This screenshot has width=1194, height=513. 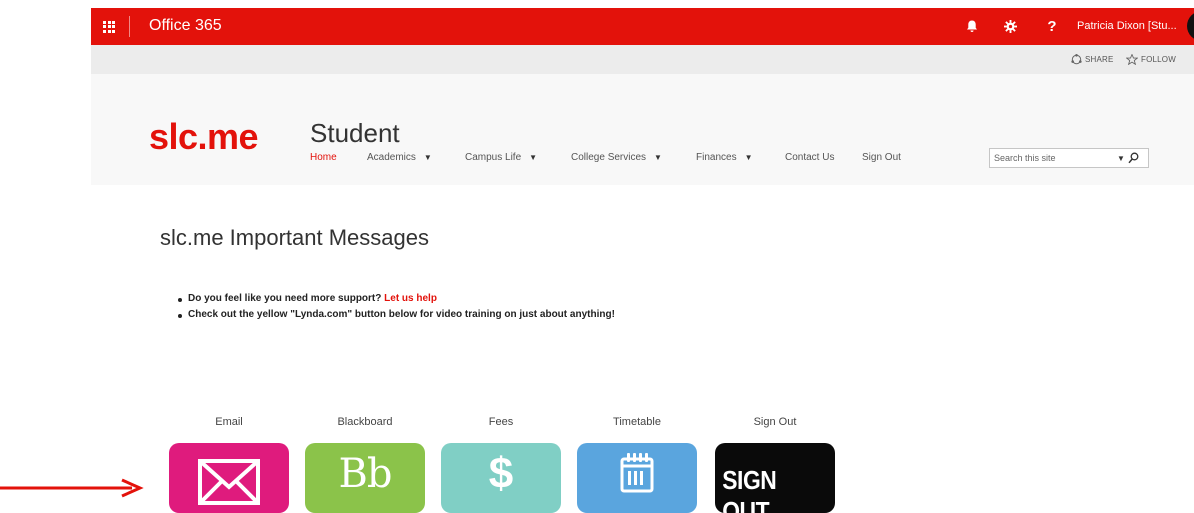 What do you see at coordinates (229, 482) in the screenshot?
I see `envelope-icon` at bounding box center [229, 482].